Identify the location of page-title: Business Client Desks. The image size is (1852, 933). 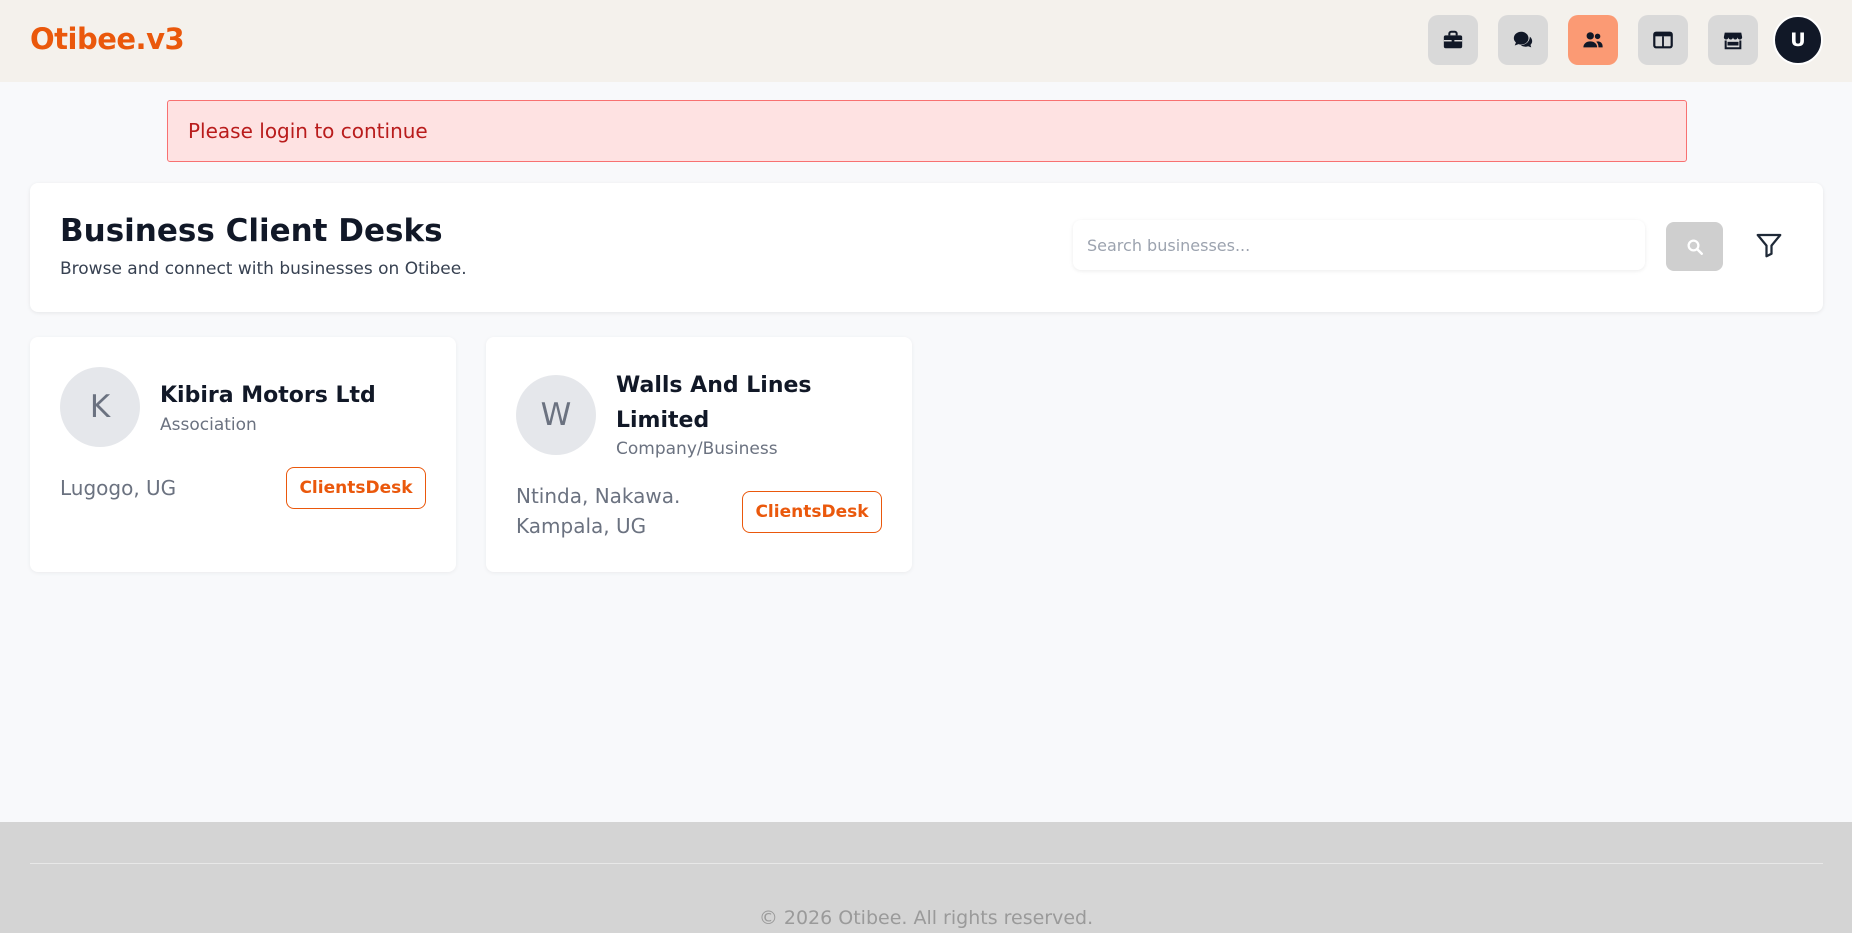
(251, 231).